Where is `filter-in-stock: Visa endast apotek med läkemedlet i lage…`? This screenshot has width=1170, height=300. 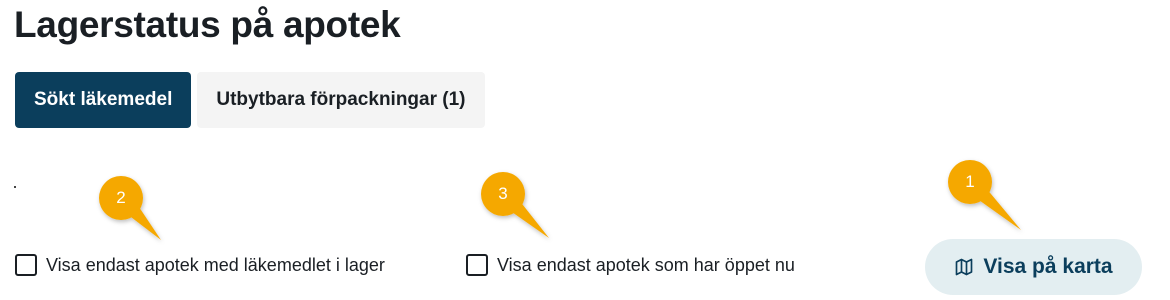 filter-in-stock: Visa endast apotek med läkemedlet i lage… is located at coordinates (200, 265).